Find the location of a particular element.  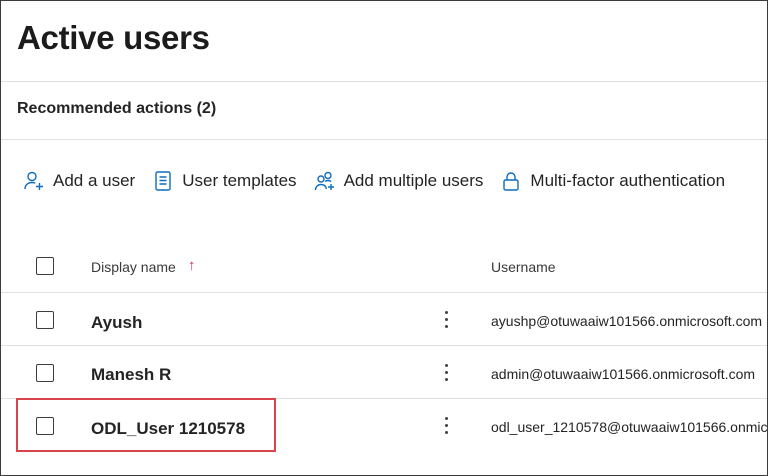

display-name: Manesh R is located at coordinates (131, 375).